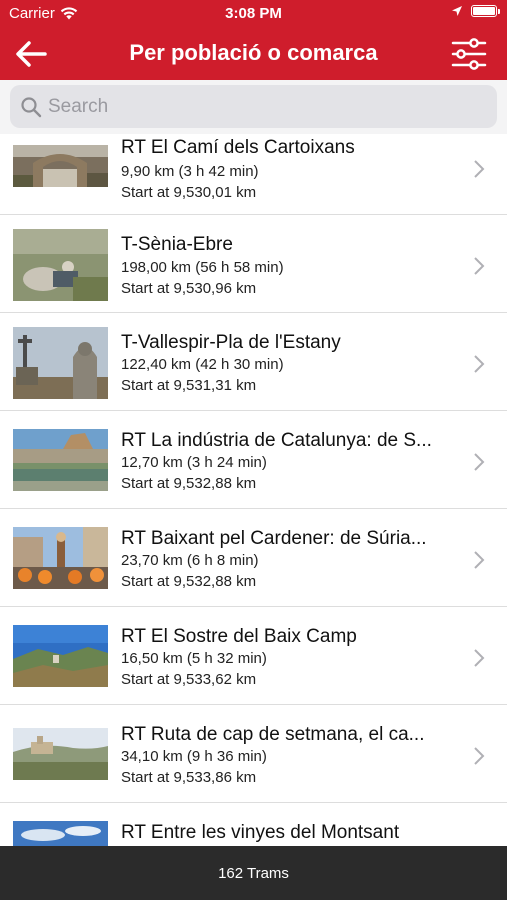 The image size is (507, 900). What do you see at coordinates (189, 679) in the screenshot?
I see `route-start: Start at 9,533,62 km` at bounding box center [189, 679].